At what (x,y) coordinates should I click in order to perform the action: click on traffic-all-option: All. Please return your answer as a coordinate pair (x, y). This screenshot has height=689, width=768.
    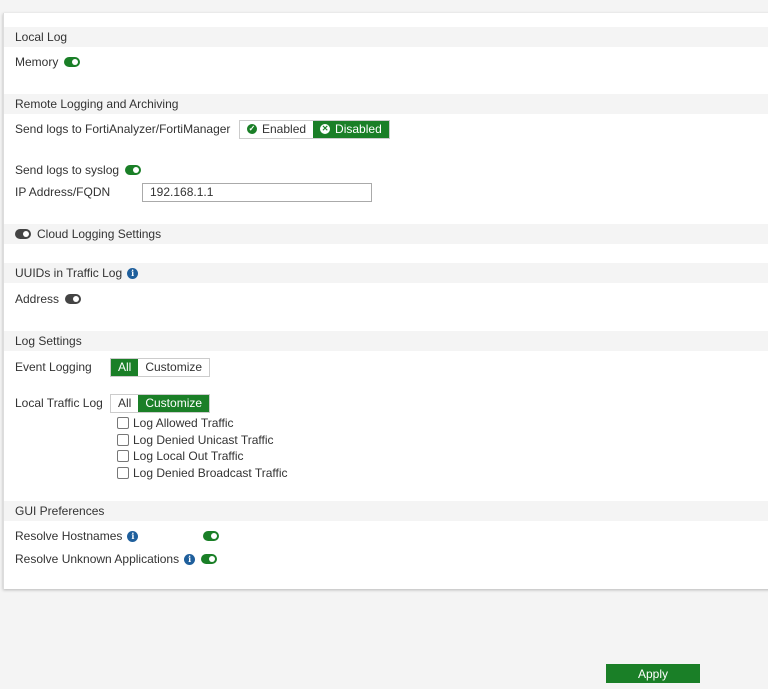
    Looking at the image, I should click on (125, 403).